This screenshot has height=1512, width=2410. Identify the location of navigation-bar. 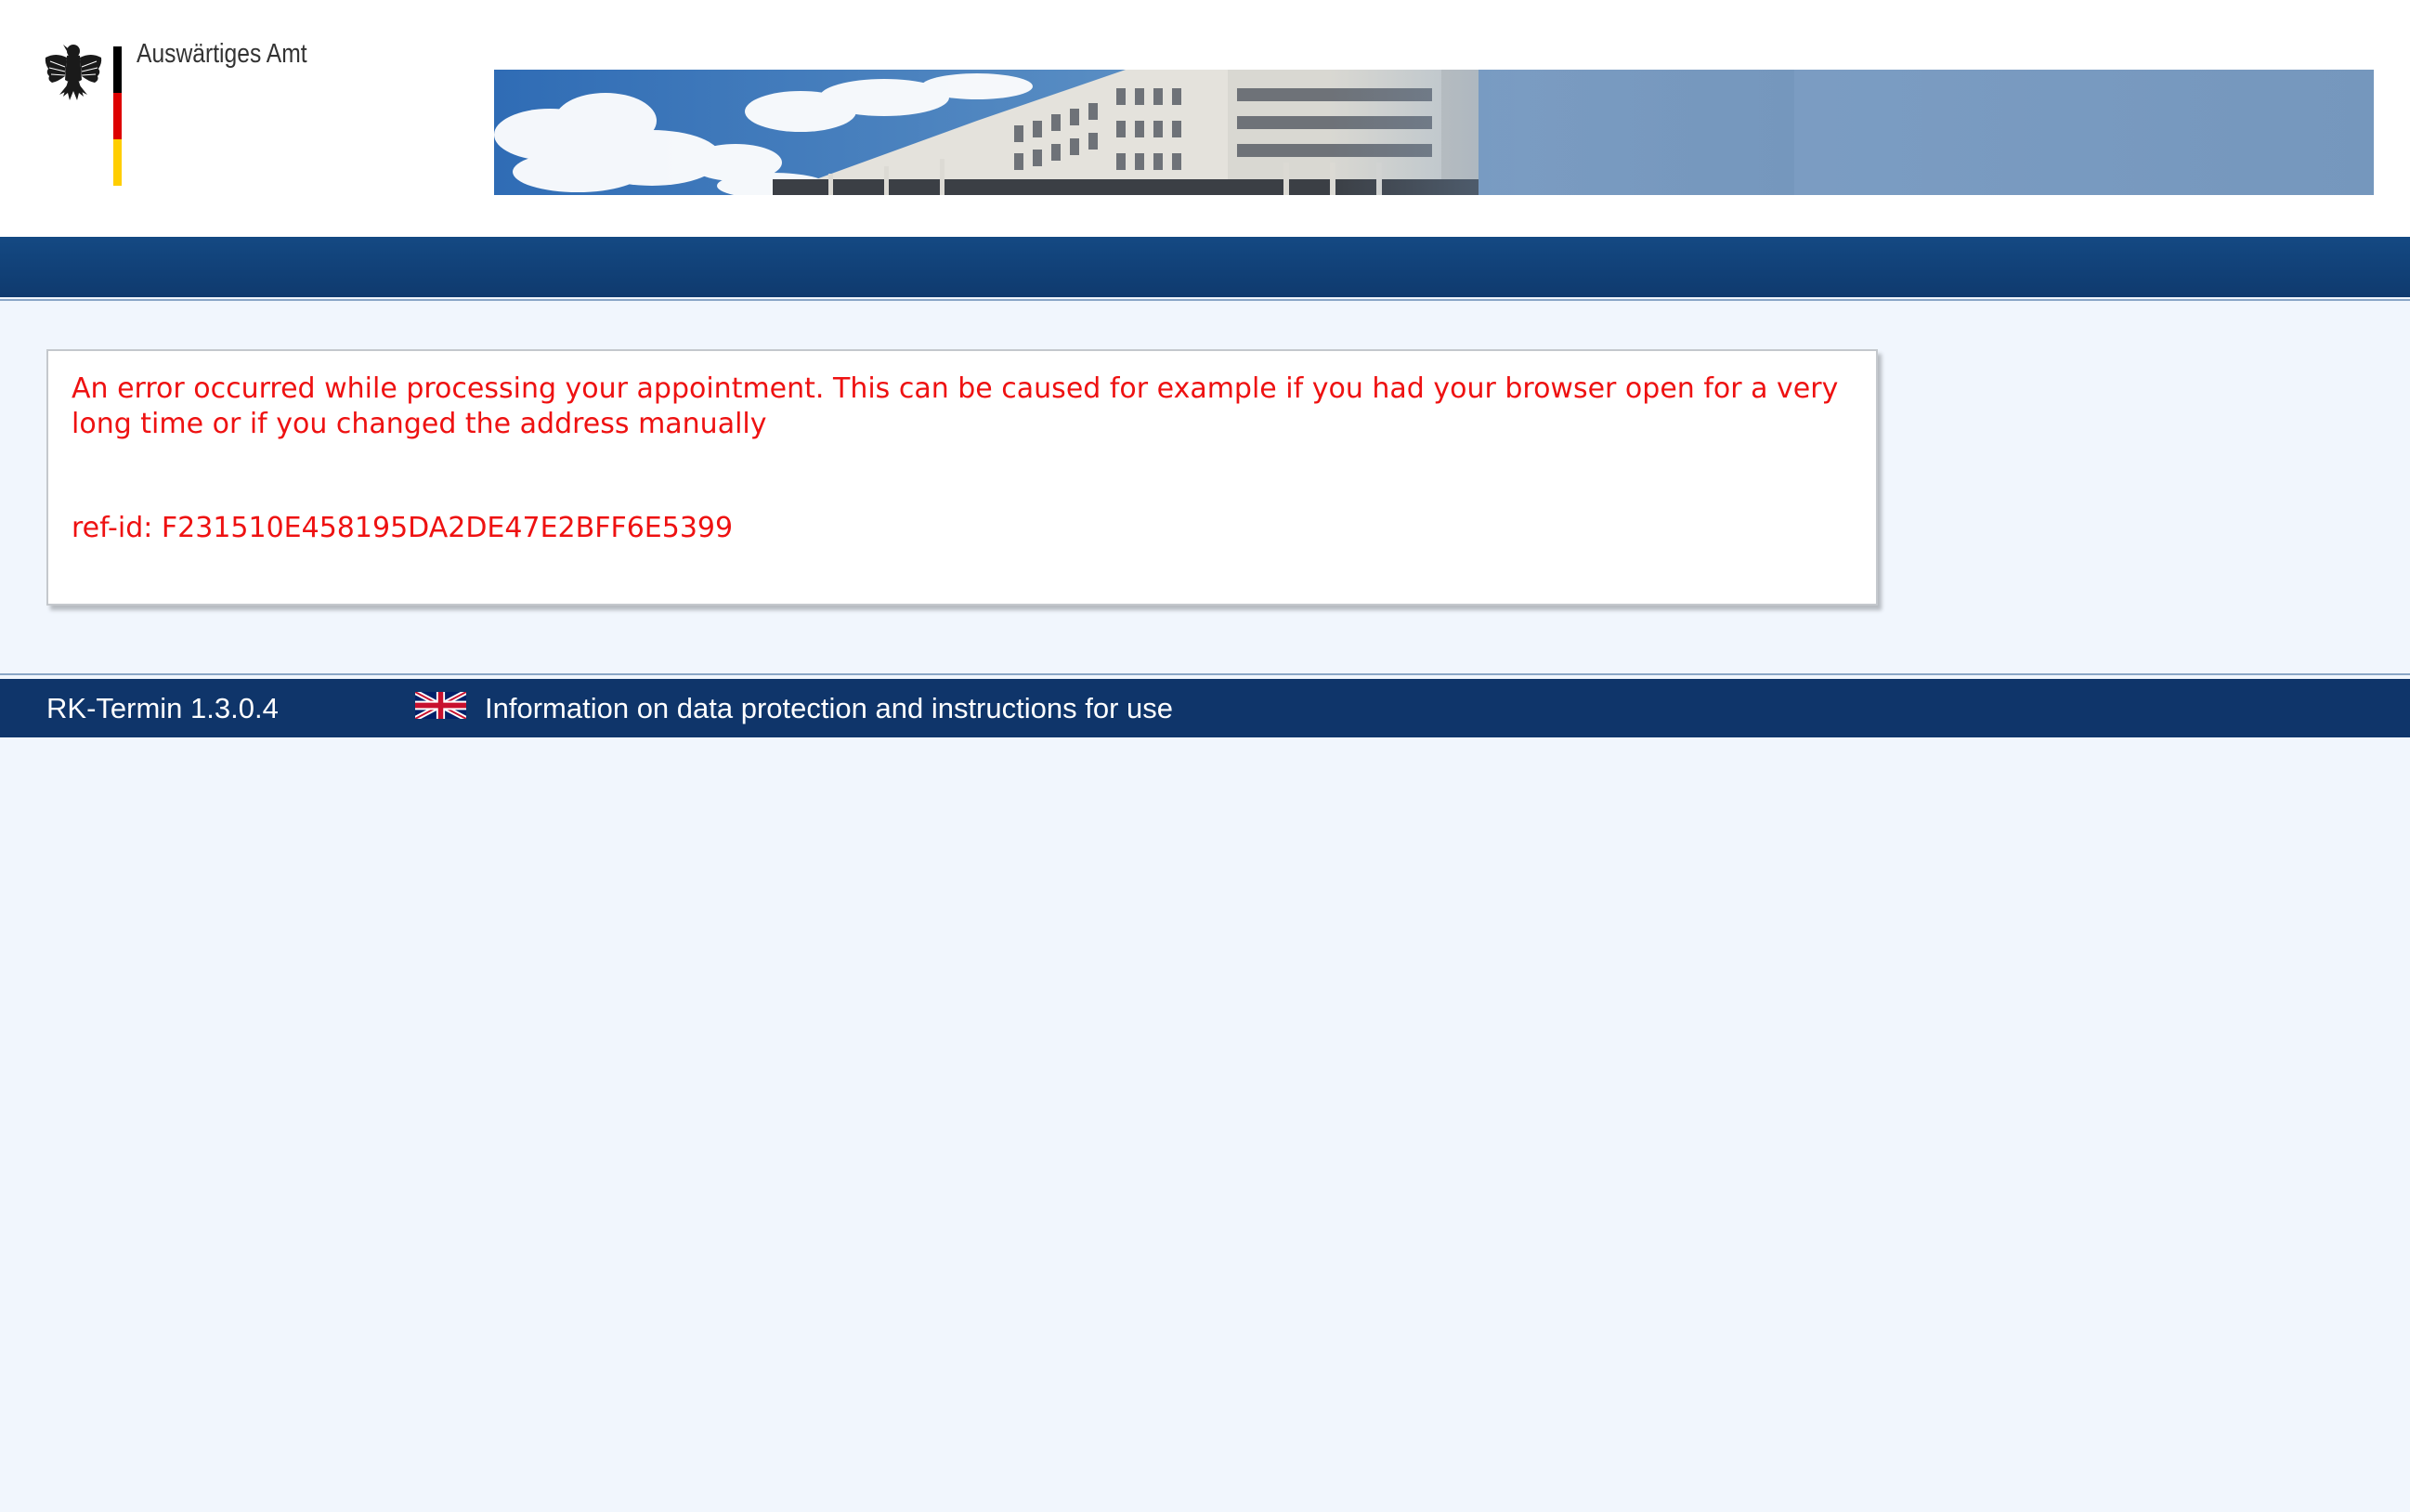
(1205, 267).